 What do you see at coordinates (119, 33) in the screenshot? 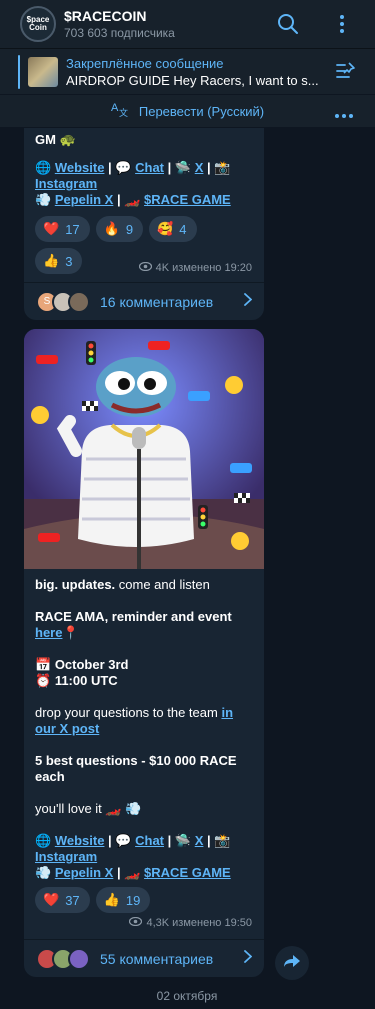
I see `subscriber-count: 703 603 подписчика` at bounding box center [119, 33].